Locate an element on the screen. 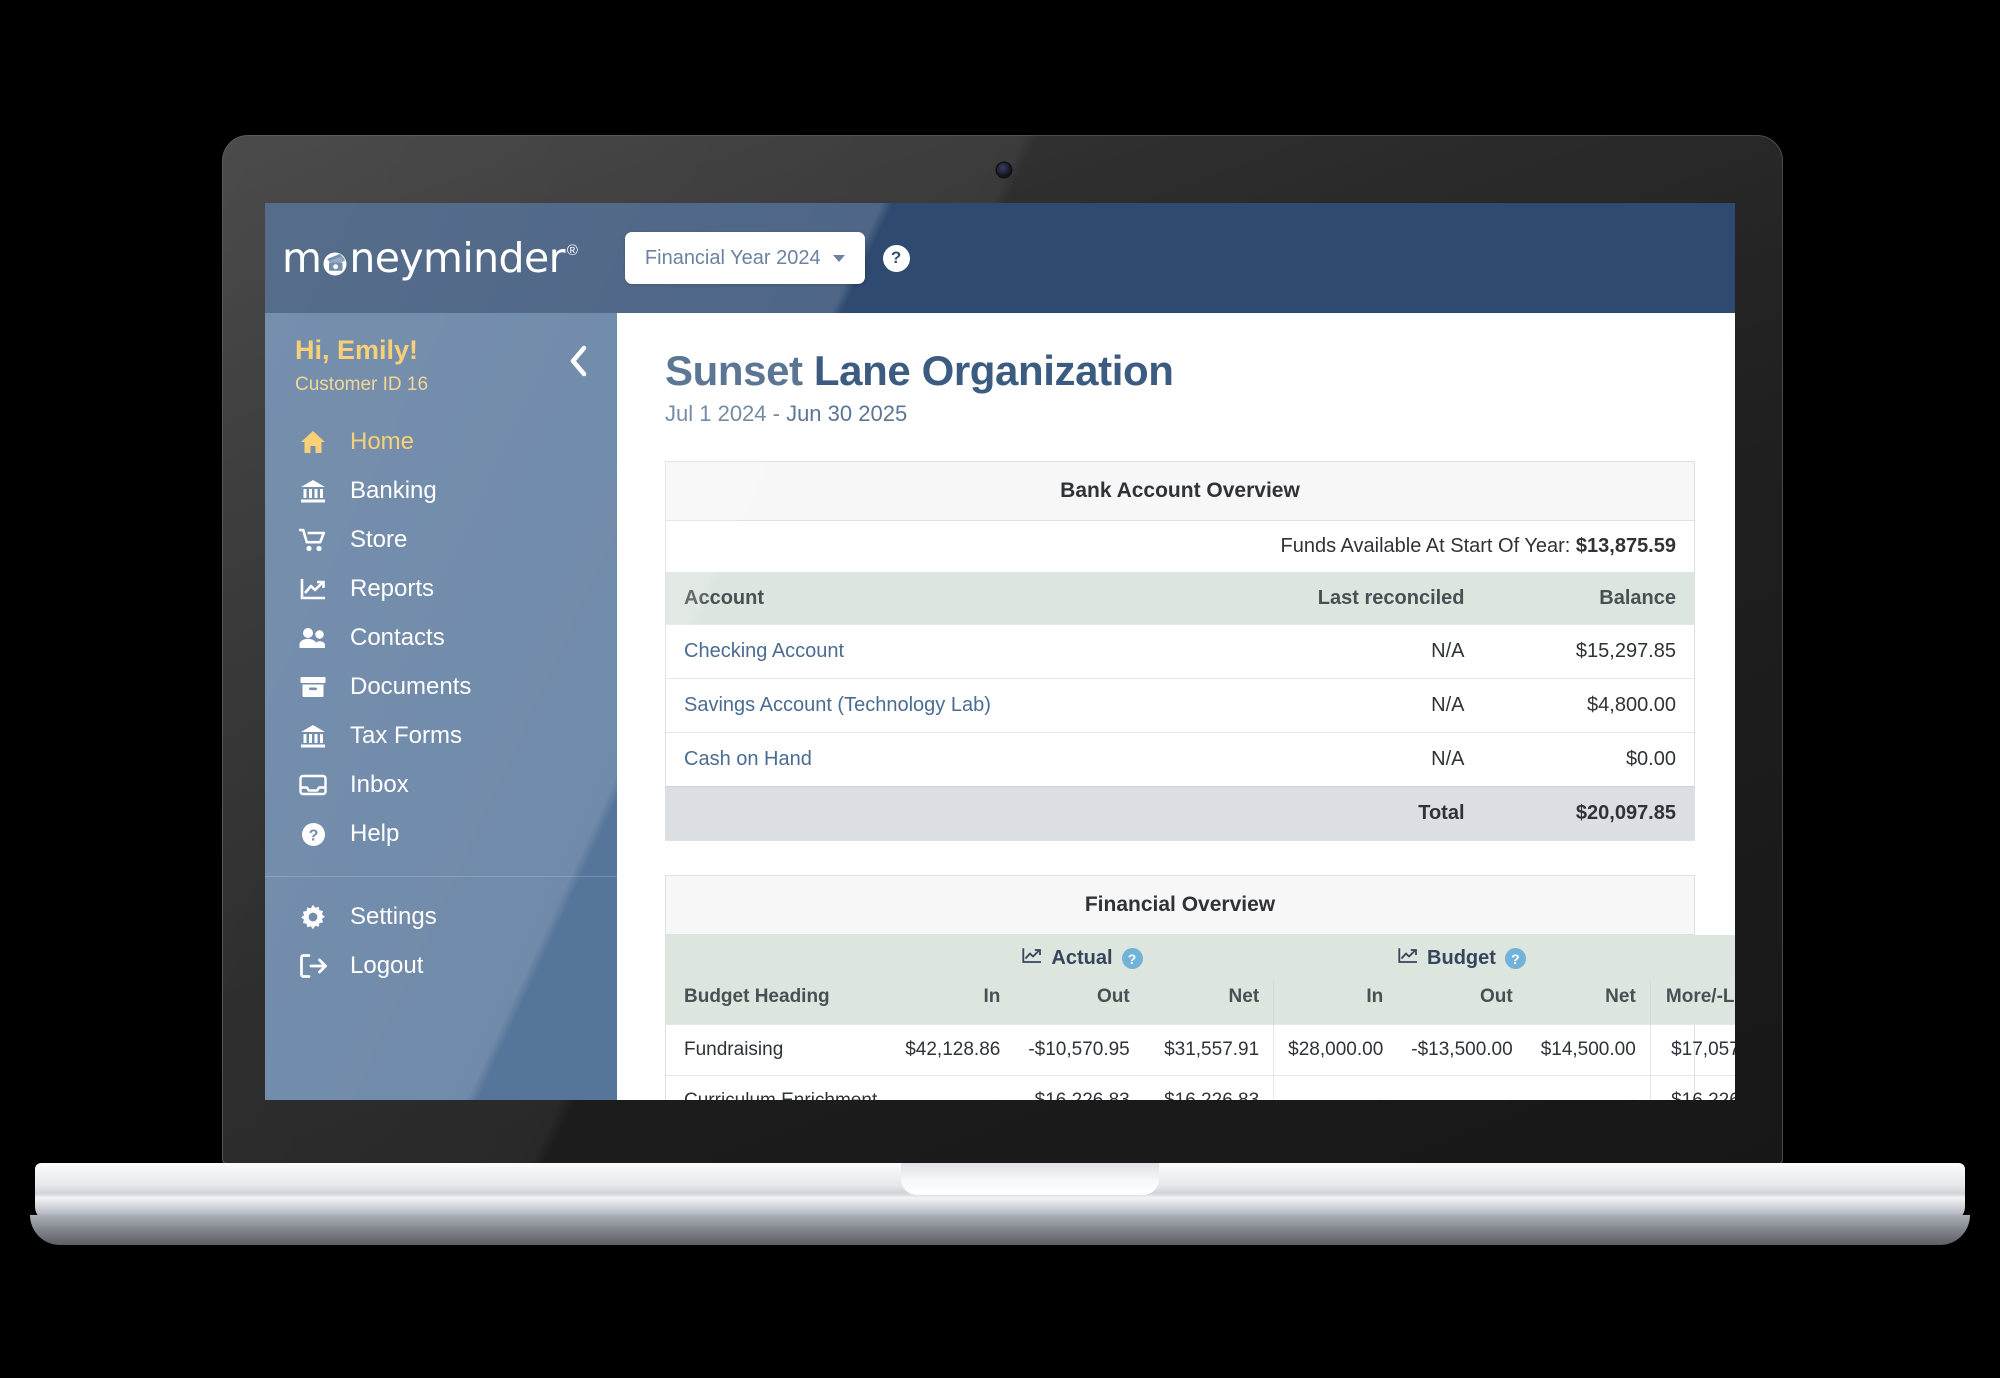  question-circle-icon: ? is located at coordinates (313, 834).